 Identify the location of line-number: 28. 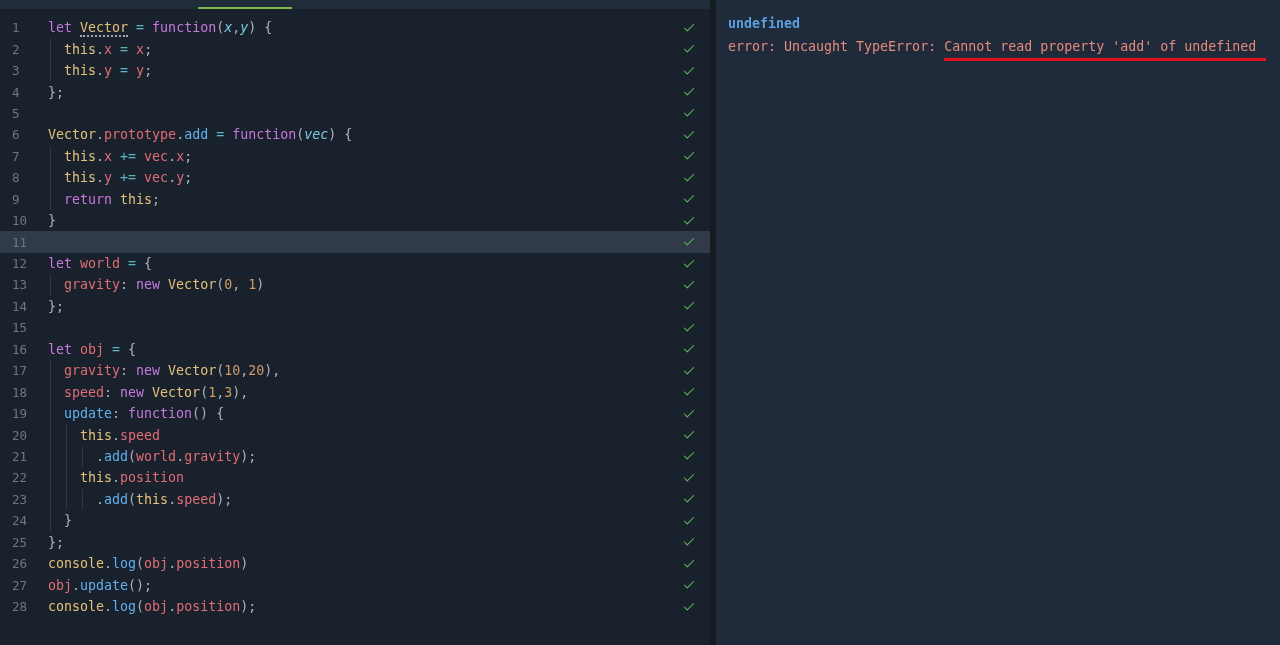
(20, 607).